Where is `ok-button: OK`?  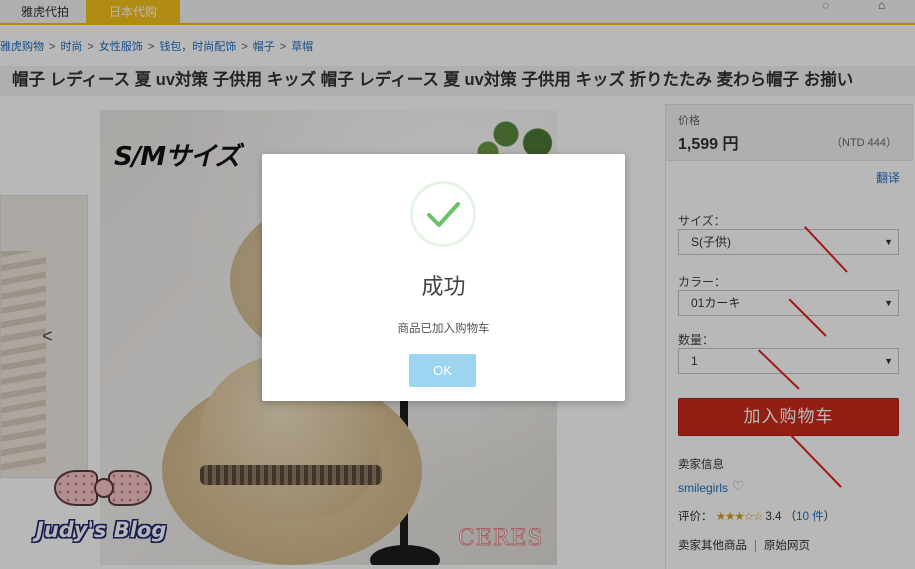
ok-button: OK is located at coordinates (442, 370).